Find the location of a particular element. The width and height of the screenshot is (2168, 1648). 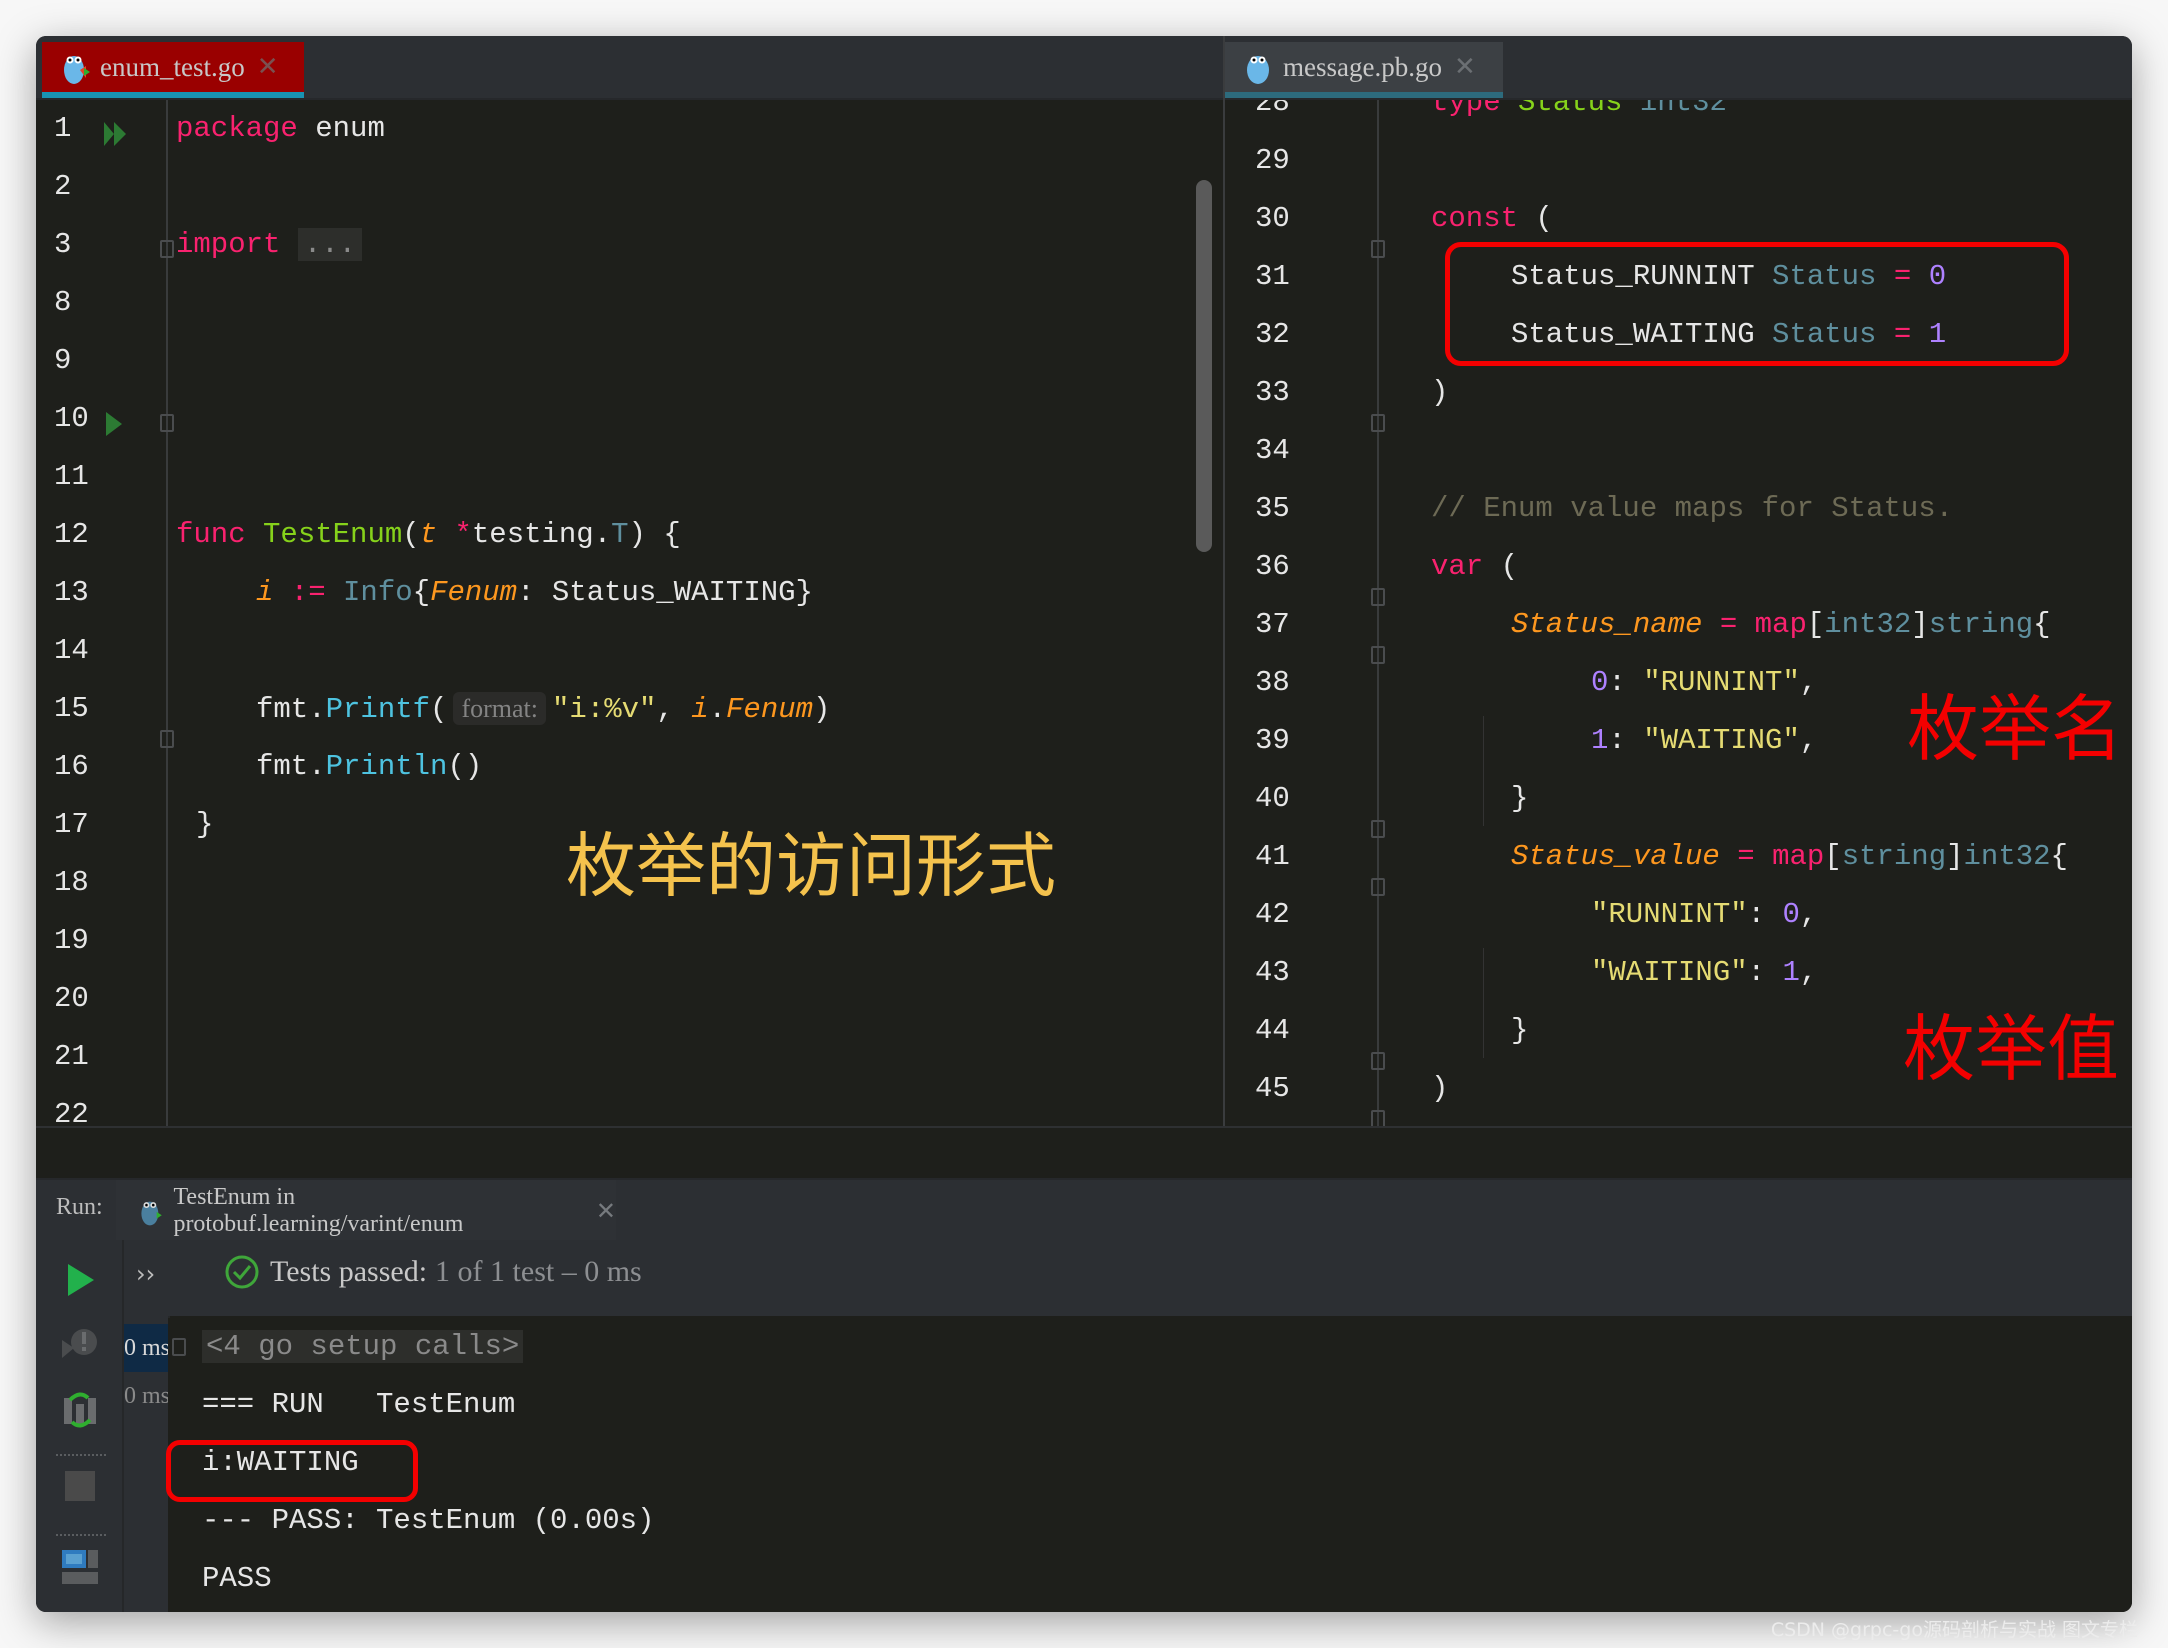

annotation-enum-values: 枚举值 is located at coordinates (2011, 1049).